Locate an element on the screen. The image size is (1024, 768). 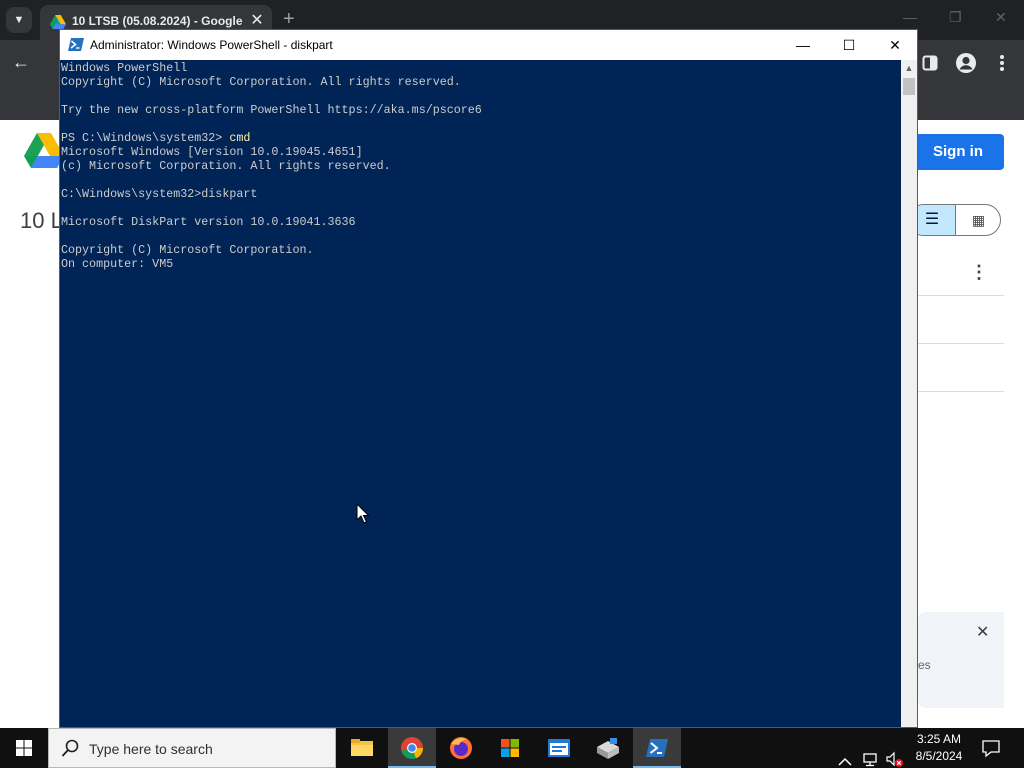
sign-in-button: Sign in is located at coordinates (958, 152).